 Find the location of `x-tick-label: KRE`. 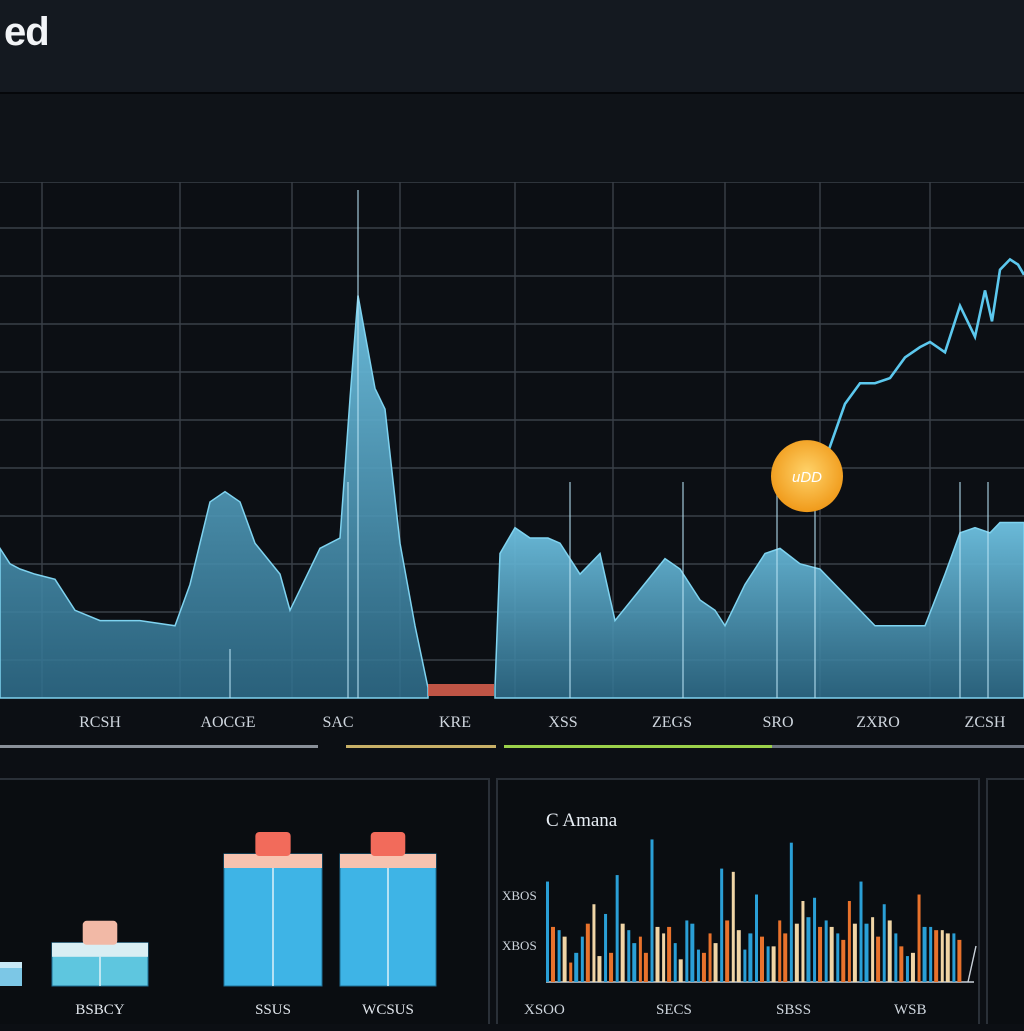

x-tick-label: KRE is located at coordinates (455, 722).